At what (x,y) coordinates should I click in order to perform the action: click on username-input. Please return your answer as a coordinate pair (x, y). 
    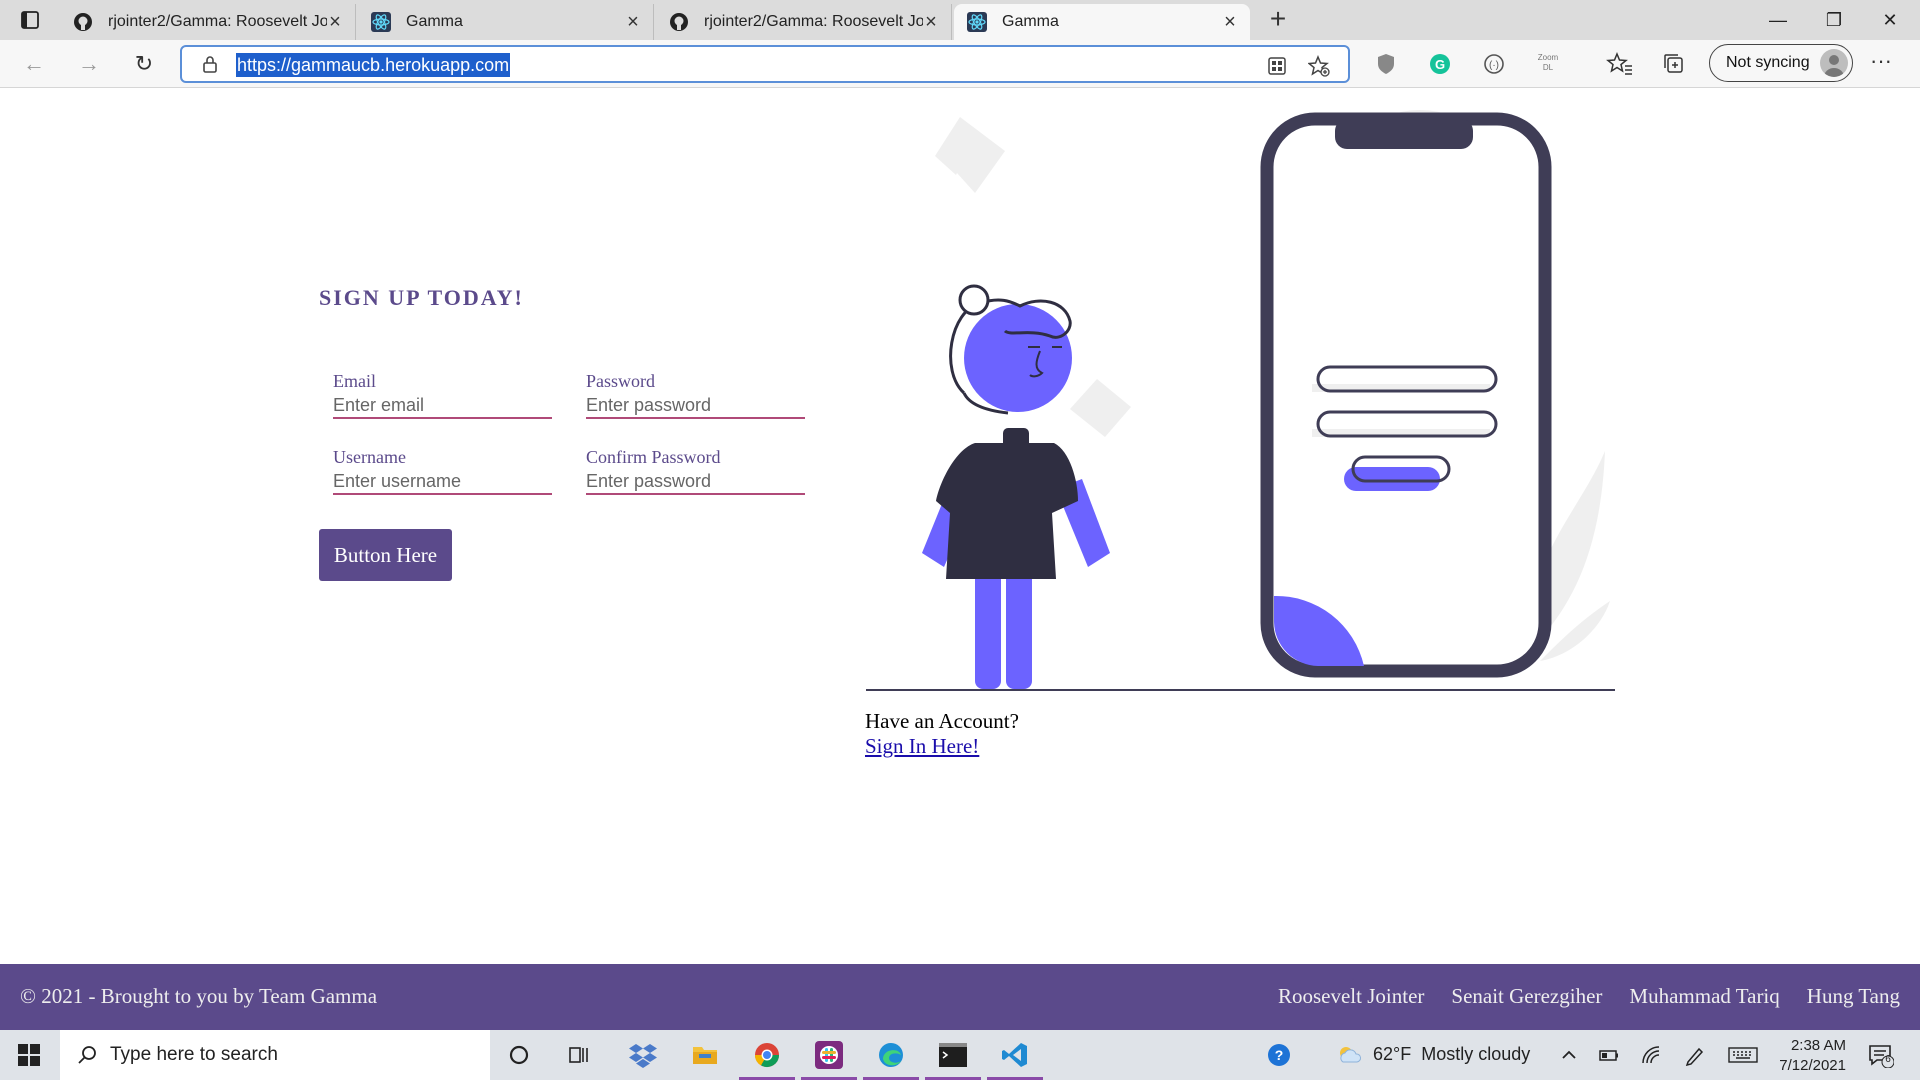
    Looking at the image, I should click on (442, 482).